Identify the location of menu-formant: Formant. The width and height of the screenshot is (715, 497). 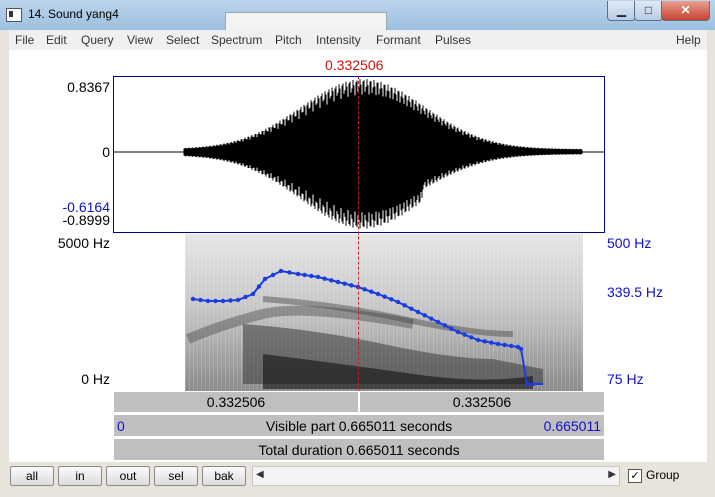
(398, 40).